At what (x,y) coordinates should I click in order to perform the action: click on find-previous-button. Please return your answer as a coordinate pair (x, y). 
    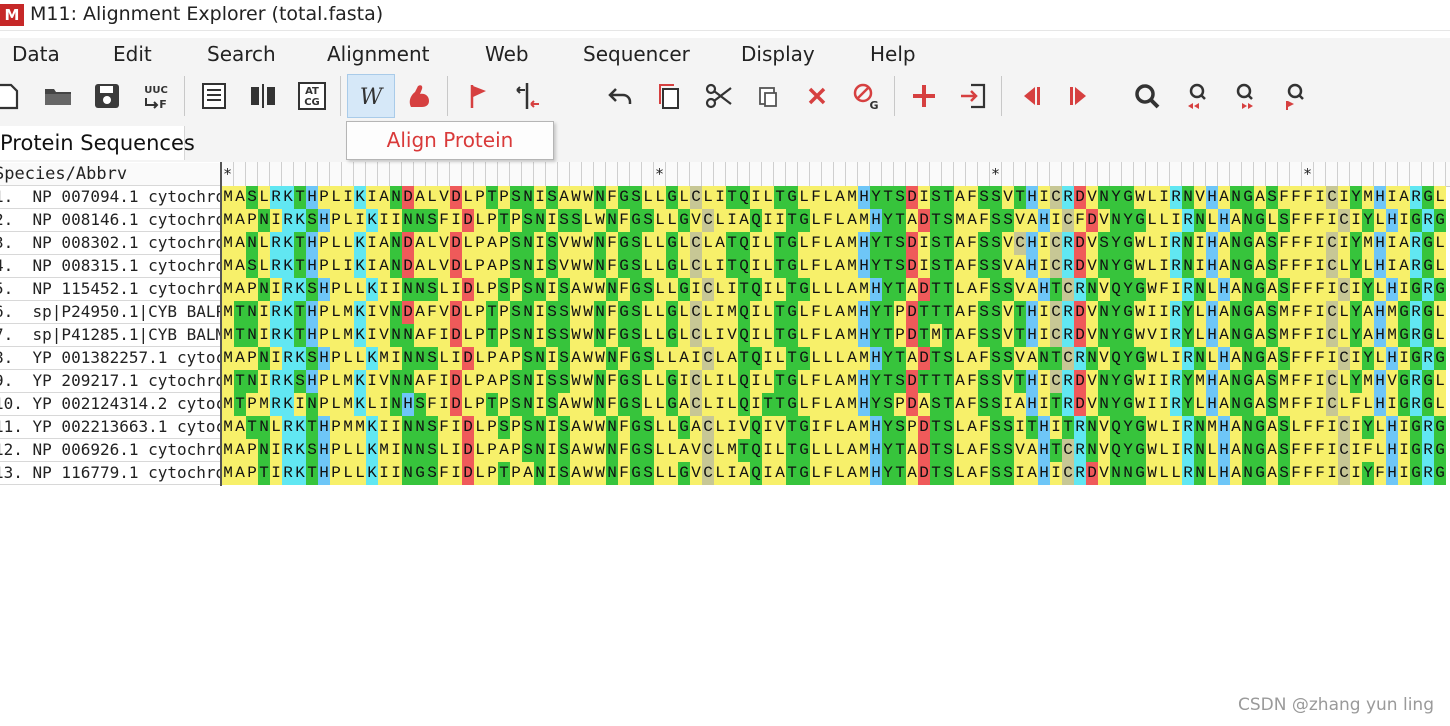
    Looking at the image, I should click on (1196, 96).